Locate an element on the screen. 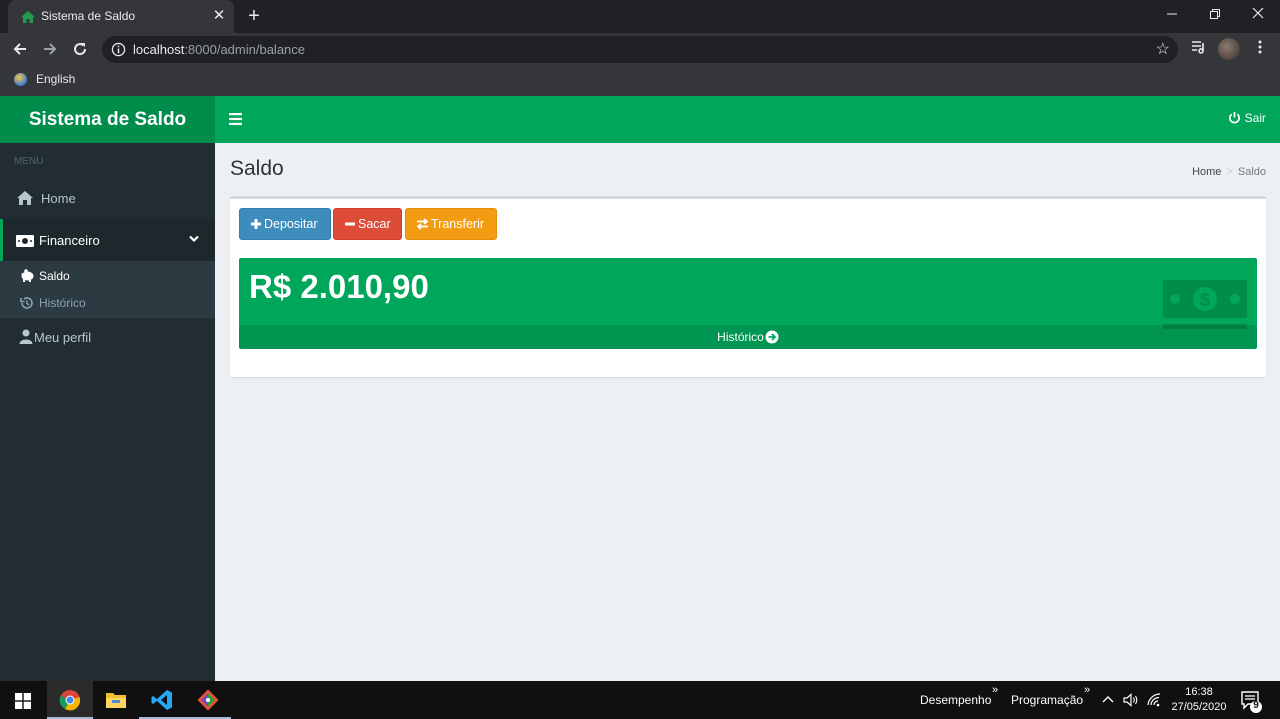 This screenshot has height=719, width=1280. logout-label: Sair is located at coordinates (1255, 118).